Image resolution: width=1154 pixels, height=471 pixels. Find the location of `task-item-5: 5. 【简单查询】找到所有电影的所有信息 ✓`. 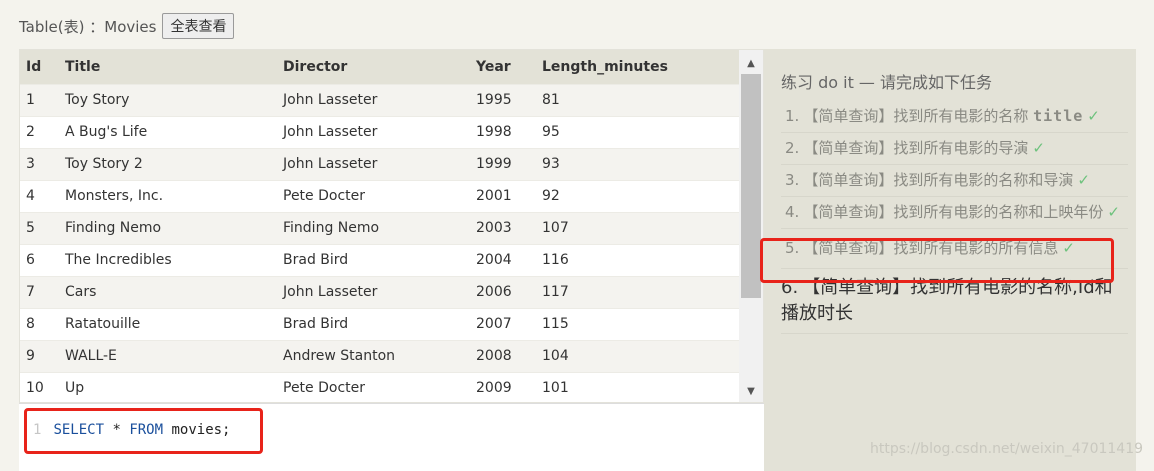

task-item-5: 5. 【简单查询】找到所有电影的所有信息 ✓ is located at coordinates (954, 249).